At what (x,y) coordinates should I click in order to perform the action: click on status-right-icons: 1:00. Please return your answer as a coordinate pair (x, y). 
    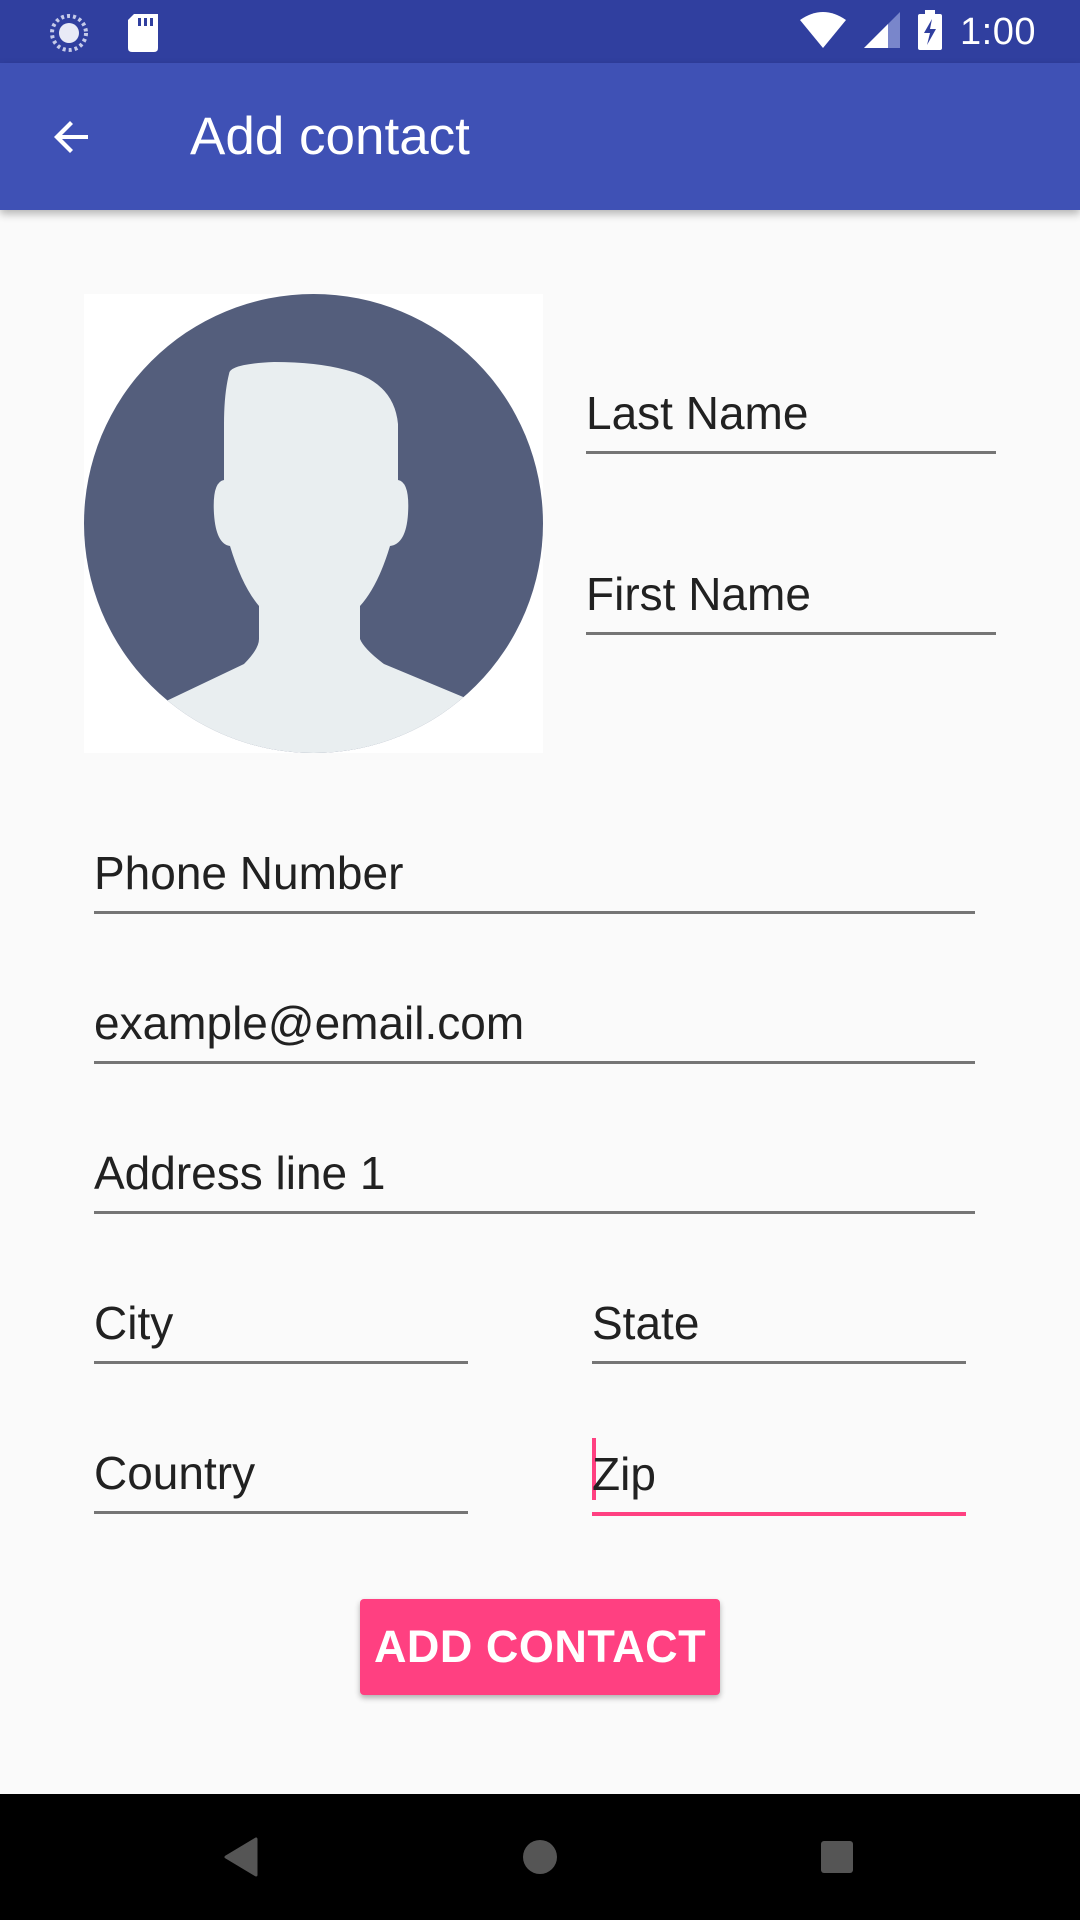
    Looking at the image, I should click on (918, 32).